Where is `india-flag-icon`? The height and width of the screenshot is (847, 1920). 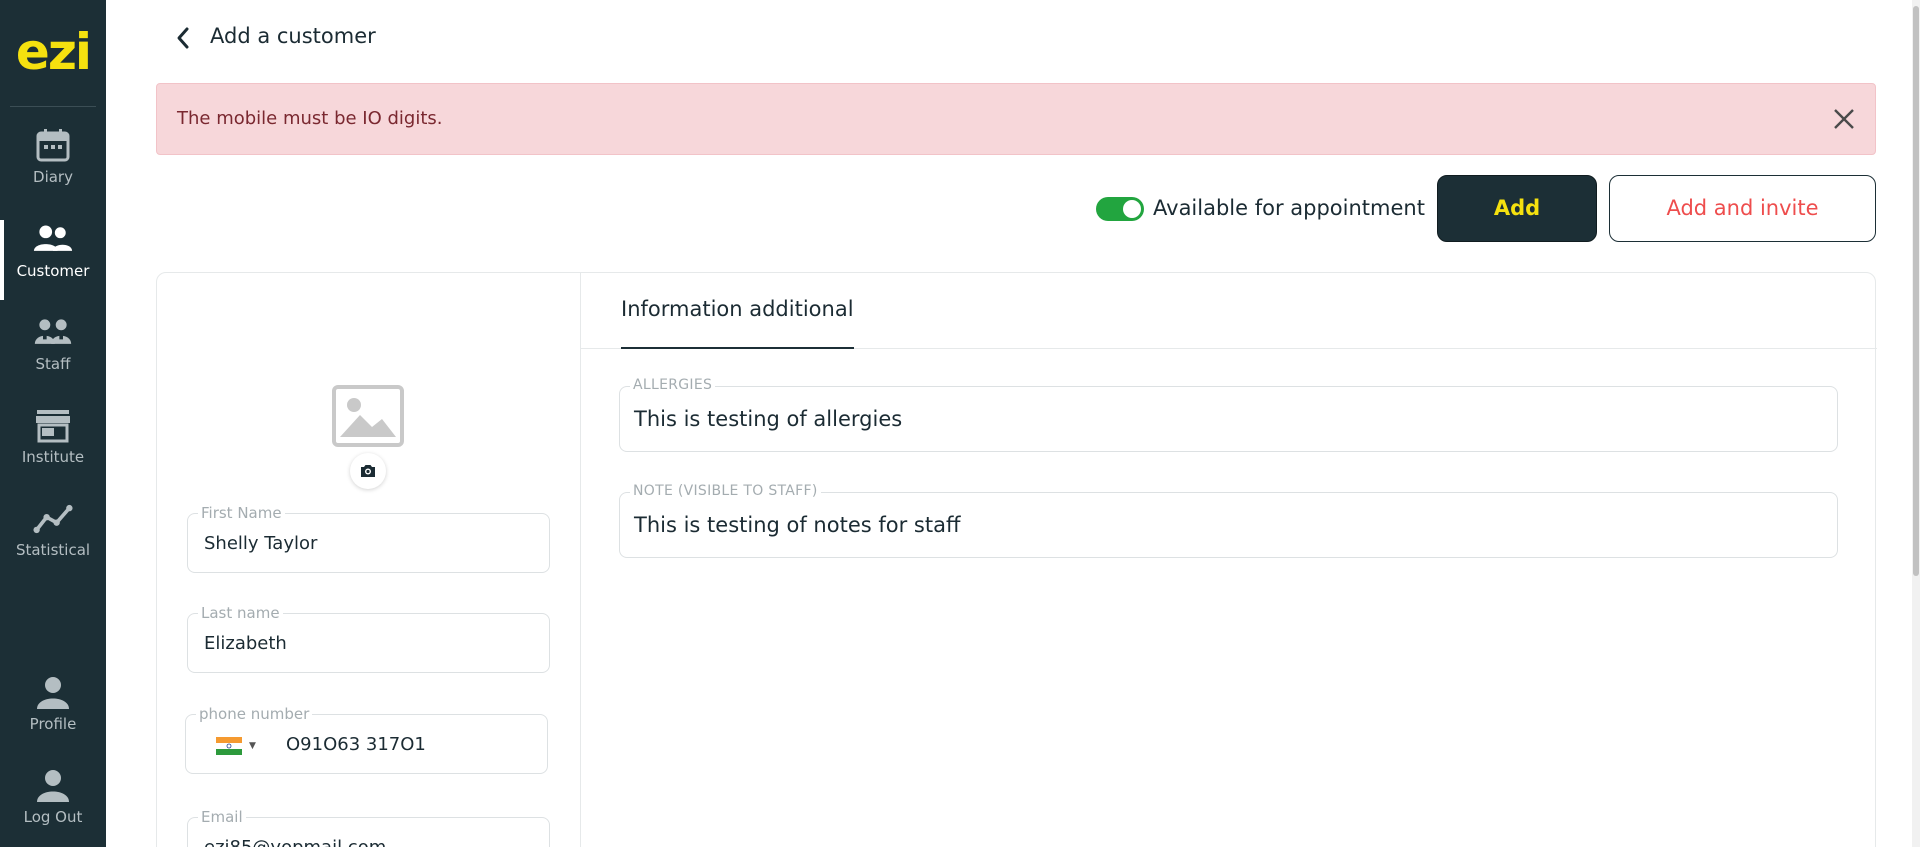
india-flag-icon is located at coordinates (229, 746).